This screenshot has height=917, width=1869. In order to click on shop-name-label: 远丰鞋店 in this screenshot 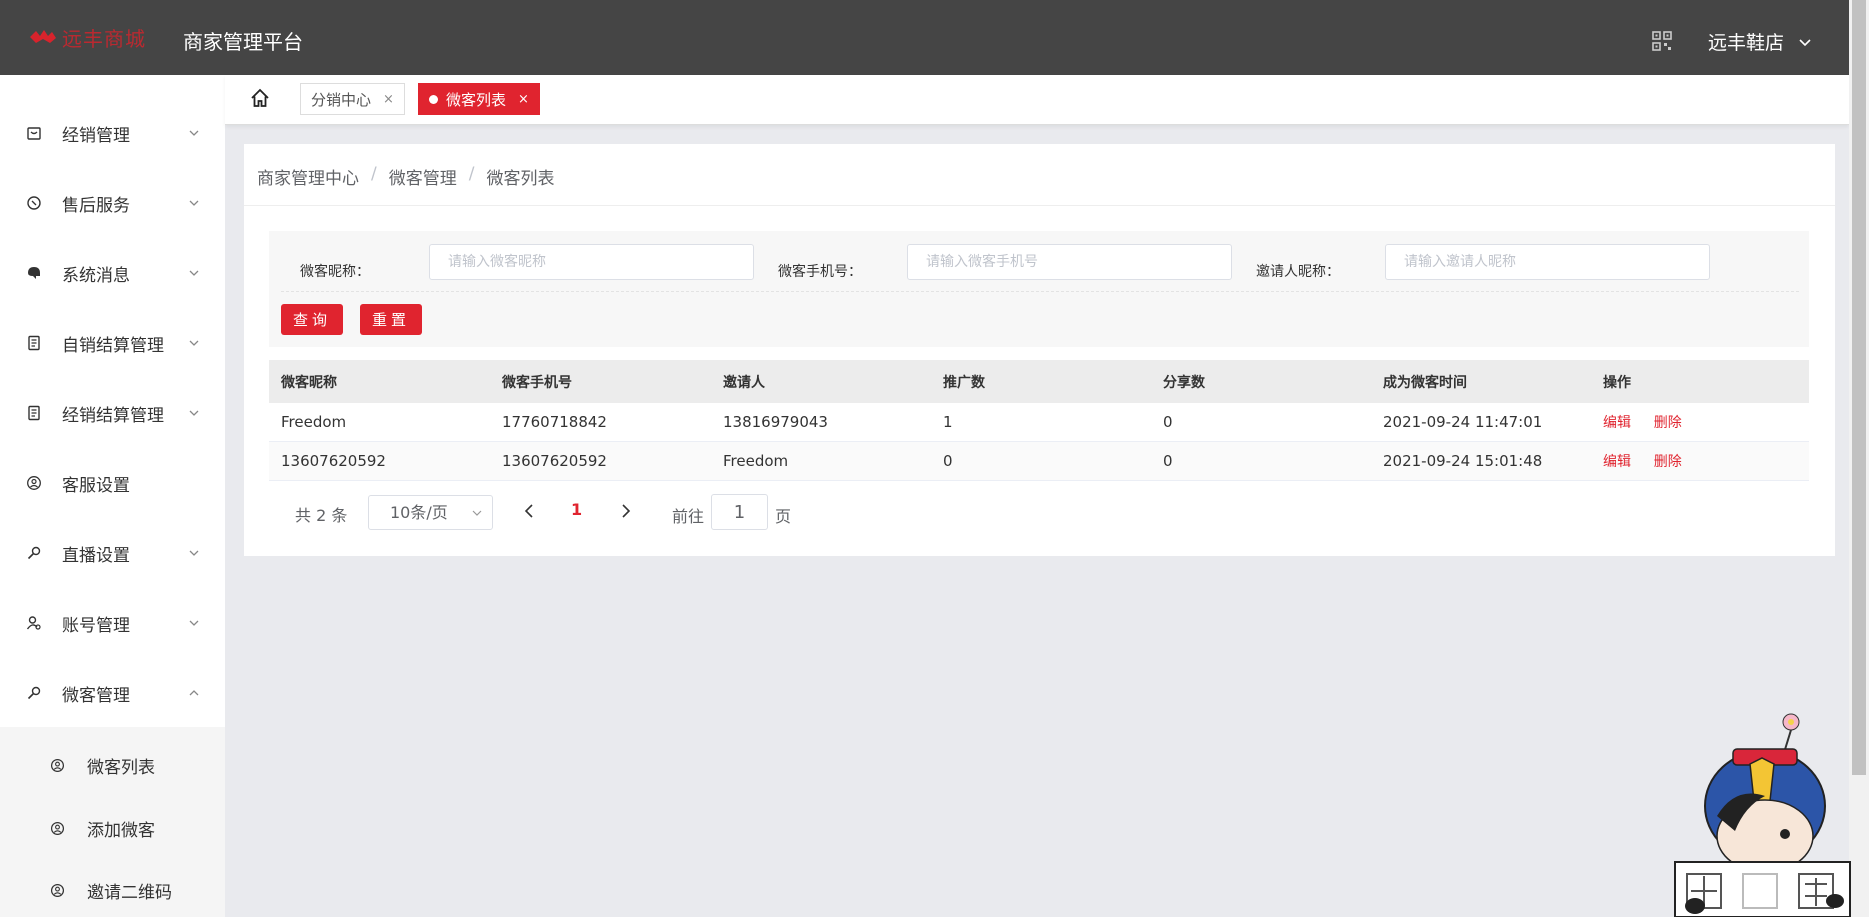, I will do `click(1746, 43)`.